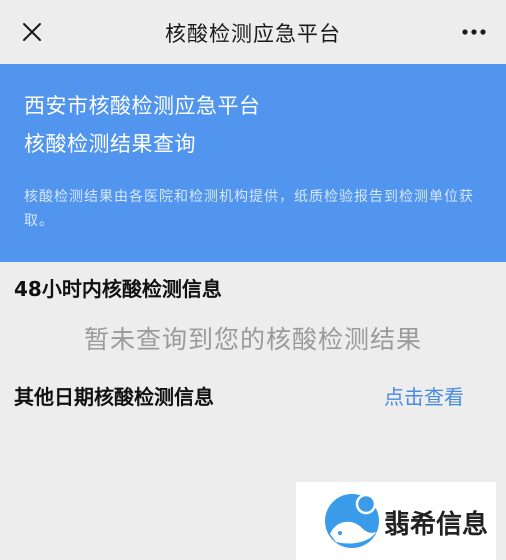 The height and width of the screenshot is (560, 506). Describe the element at coordinates (249, 209) in the screenshot. I see `banner-notice: 核酸检测结果由各医院和检测机构提供，纸质检验报告到检测单位获取。` at that location.